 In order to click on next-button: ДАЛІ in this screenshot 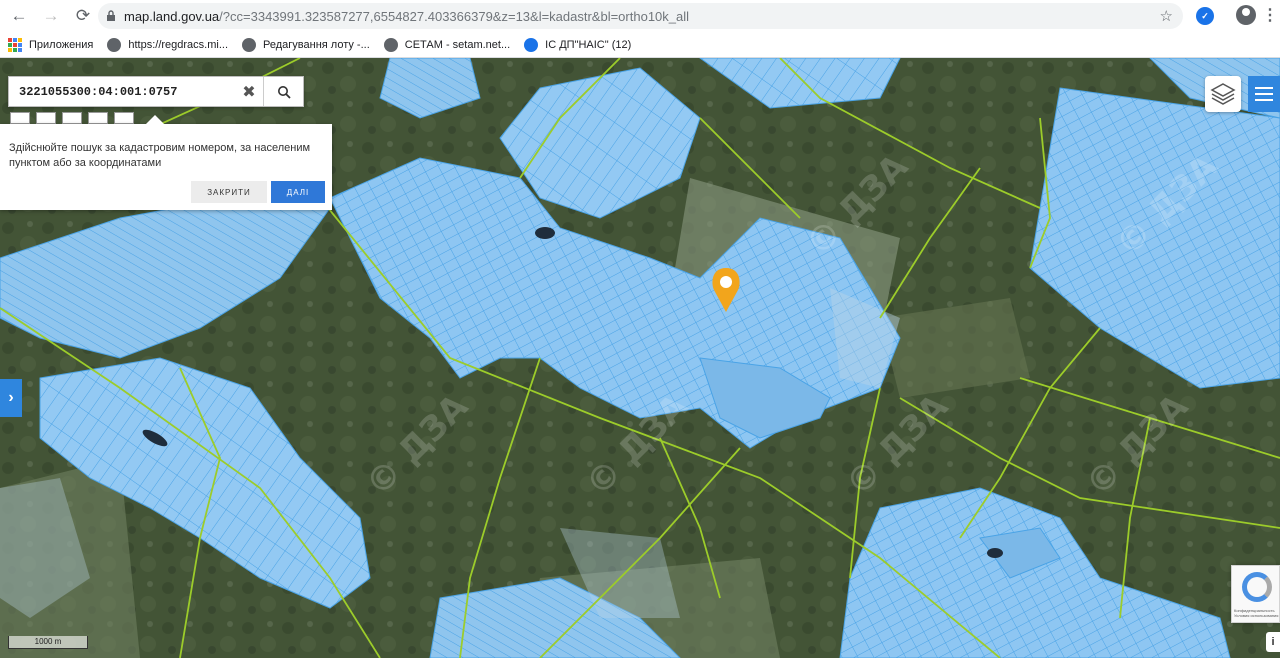, I will do `click(298, 192)`.